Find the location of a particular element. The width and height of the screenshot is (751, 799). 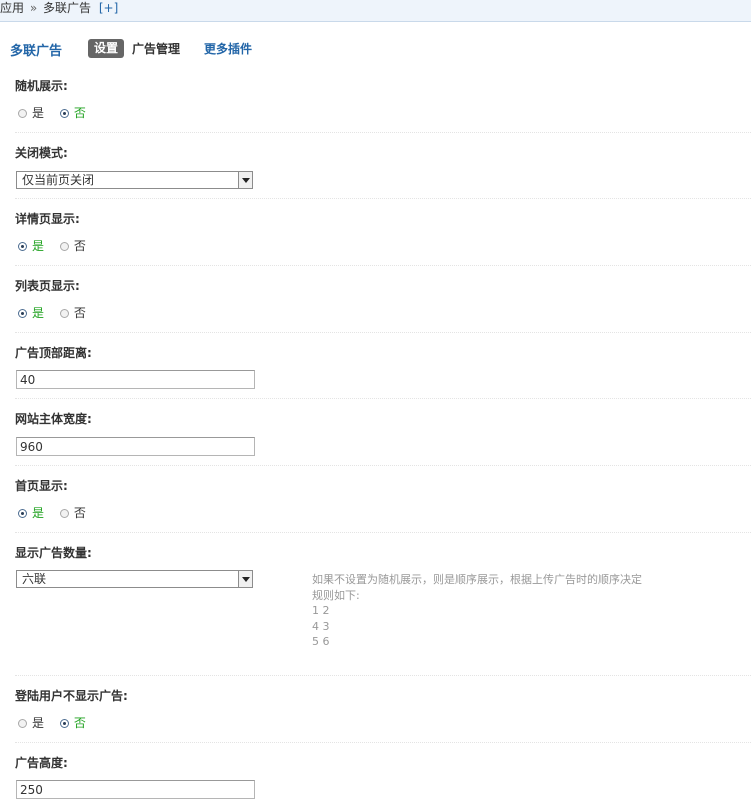

detail-page-radios: 是 否 is located at coordinates (58, 245).